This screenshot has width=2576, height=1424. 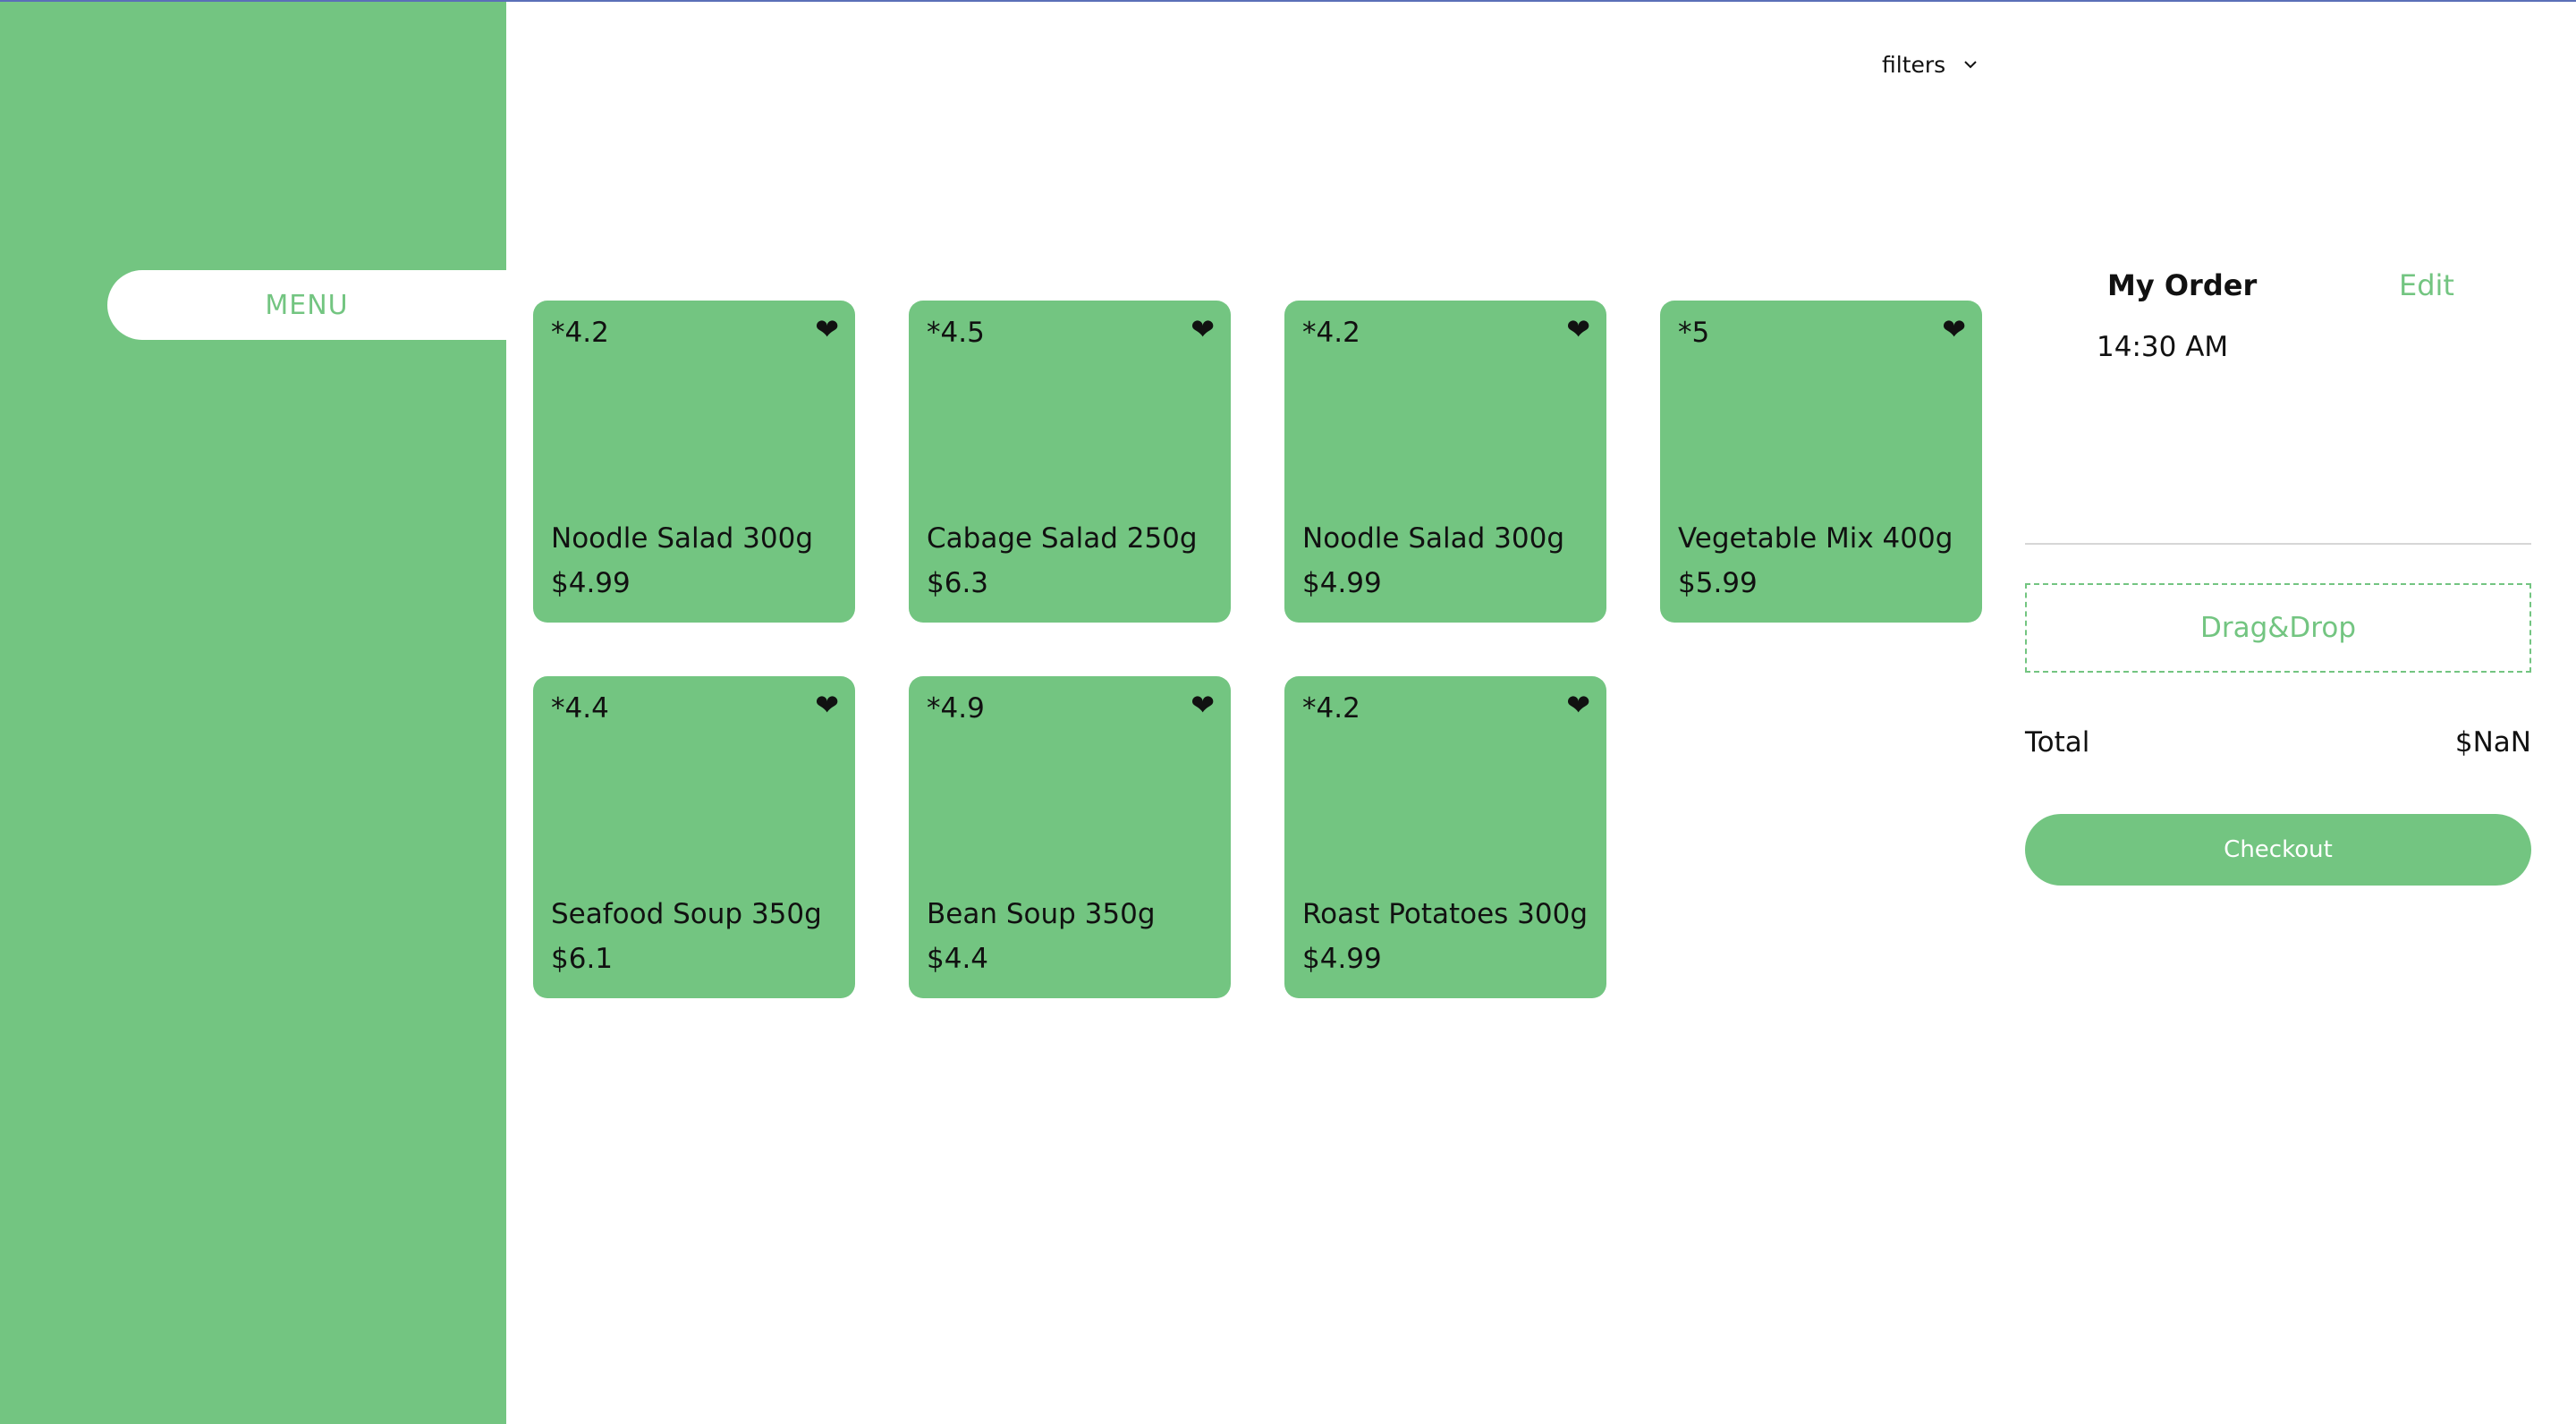 What do you see at coordinates (1070, 462) in the screenshot?
I see `product-card: *4.5 ❤ Cabage Salad 250g $6.3` at bounding box center [1070, 462].